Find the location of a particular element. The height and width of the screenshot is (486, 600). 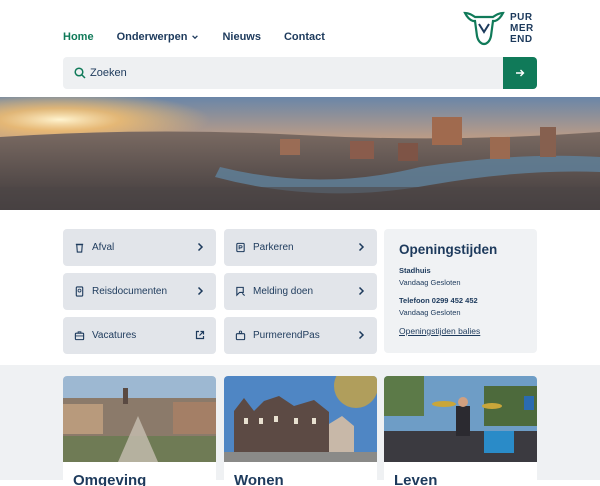

telefoon-label: Telefoon 0299 452 452 is located at coordinates (438, 300).